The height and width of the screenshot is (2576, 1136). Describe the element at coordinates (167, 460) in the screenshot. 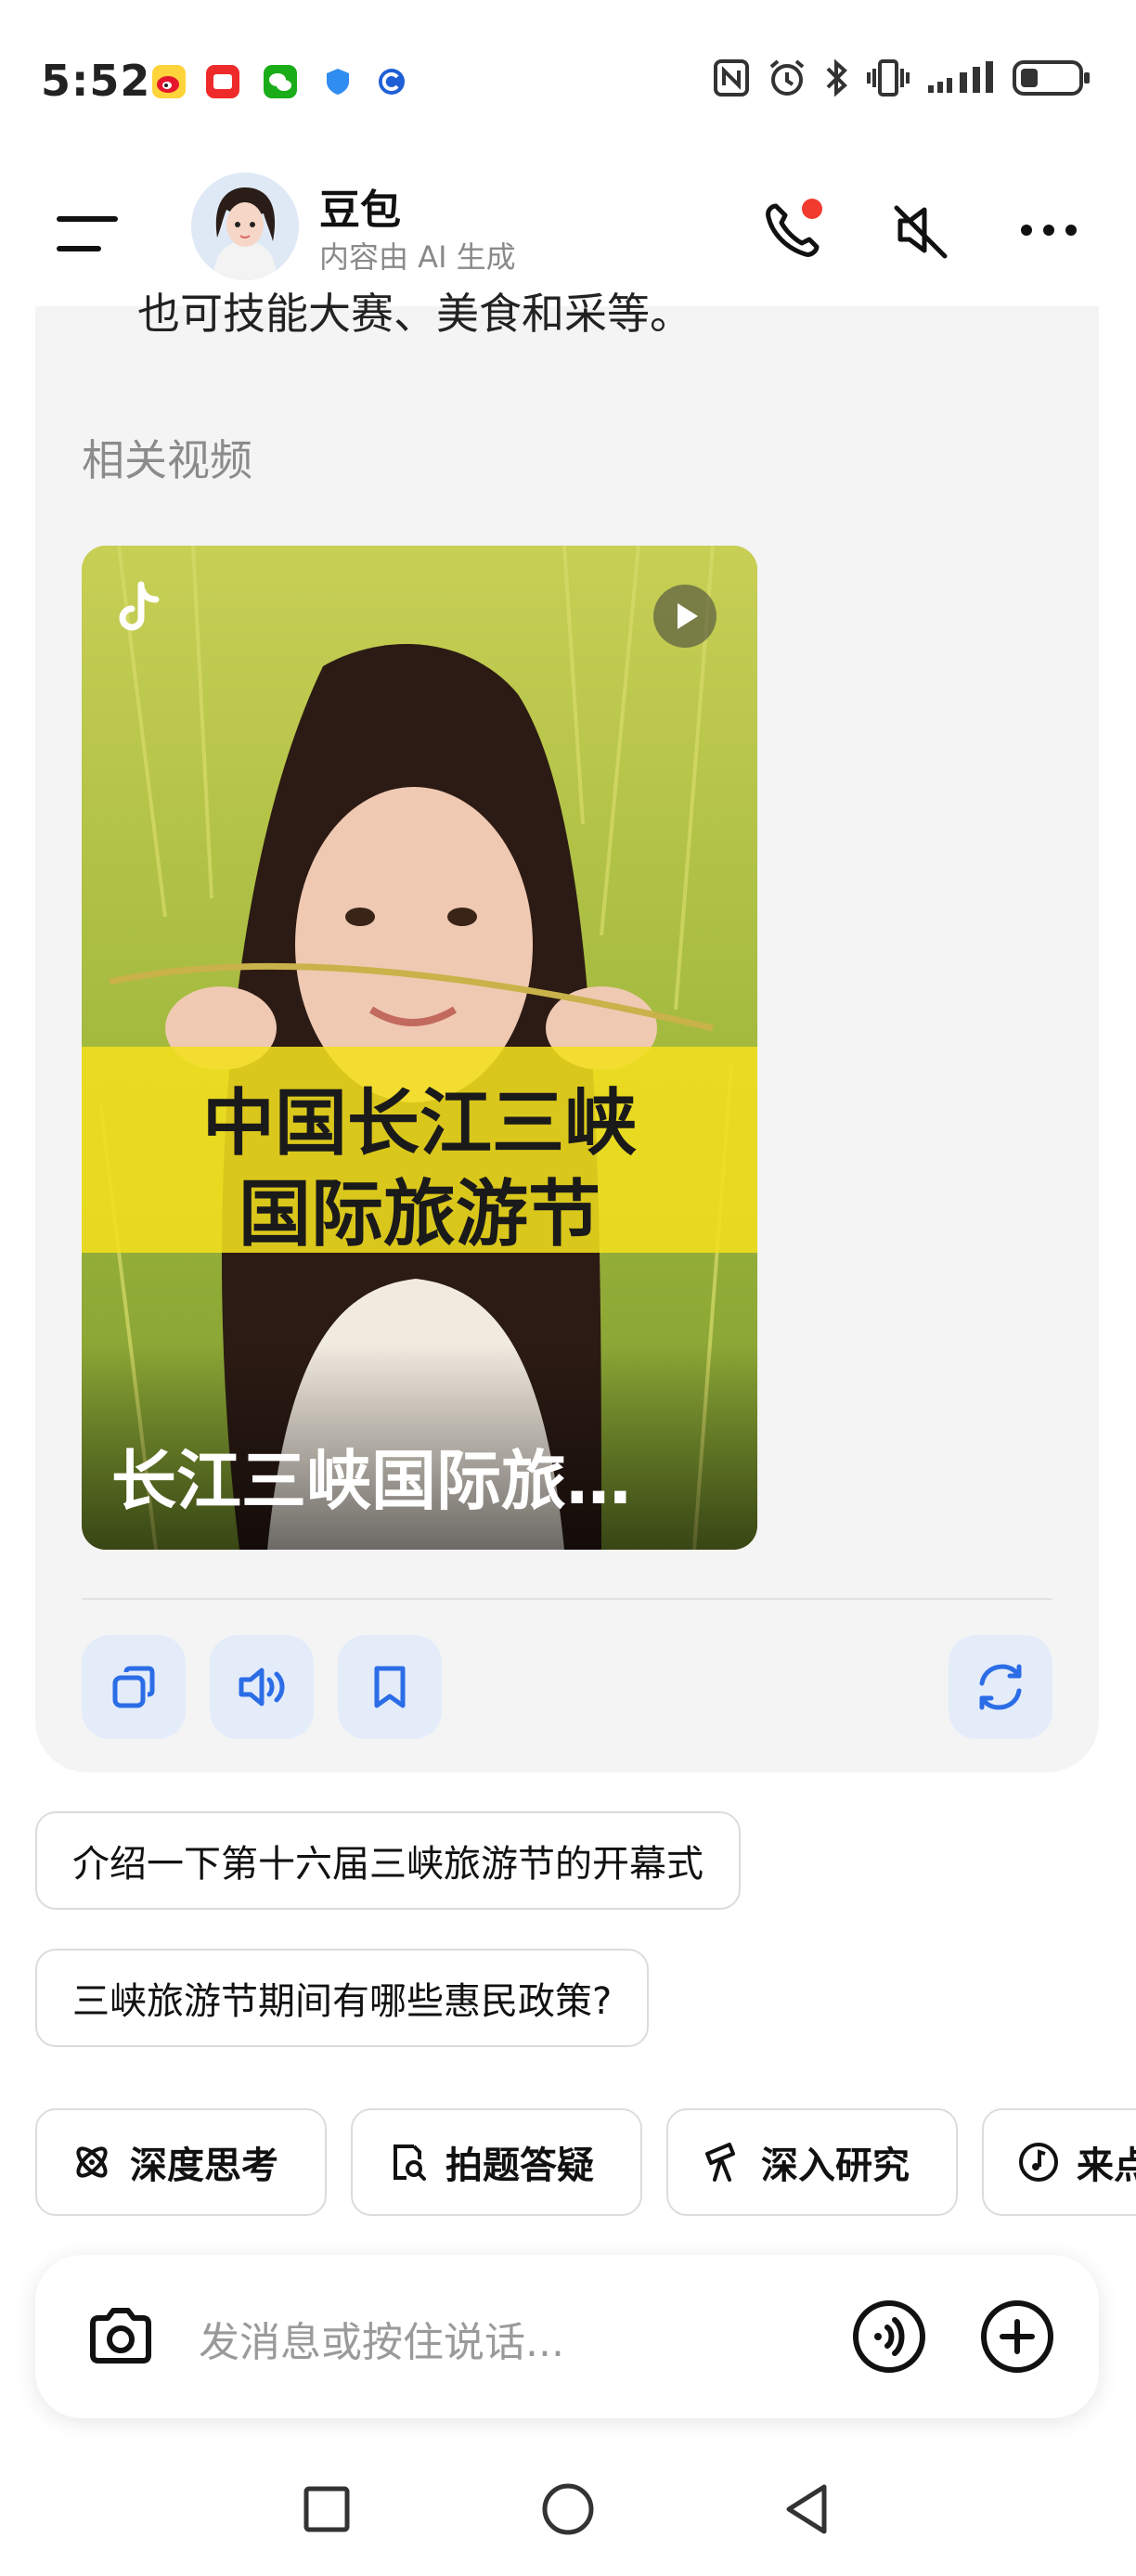

I see `related-videos-label: 相关视频` at that location.